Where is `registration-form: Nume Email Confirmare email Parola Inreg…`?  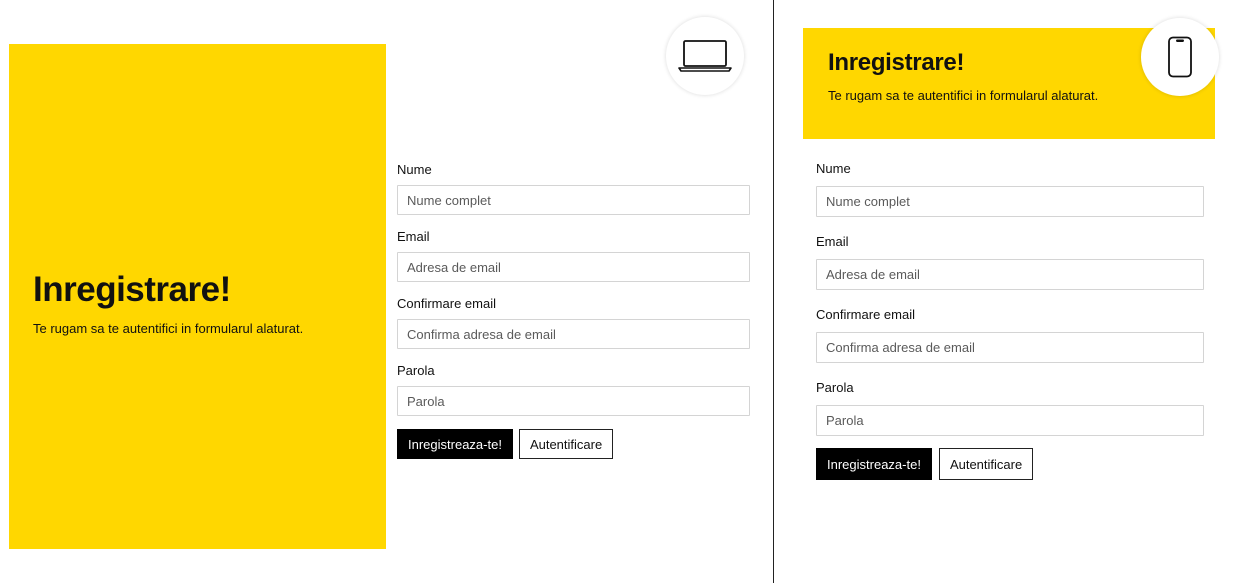 registration-form: Nume Email Confirmare email Parola Inreg… is located at coordinates (573, 310).